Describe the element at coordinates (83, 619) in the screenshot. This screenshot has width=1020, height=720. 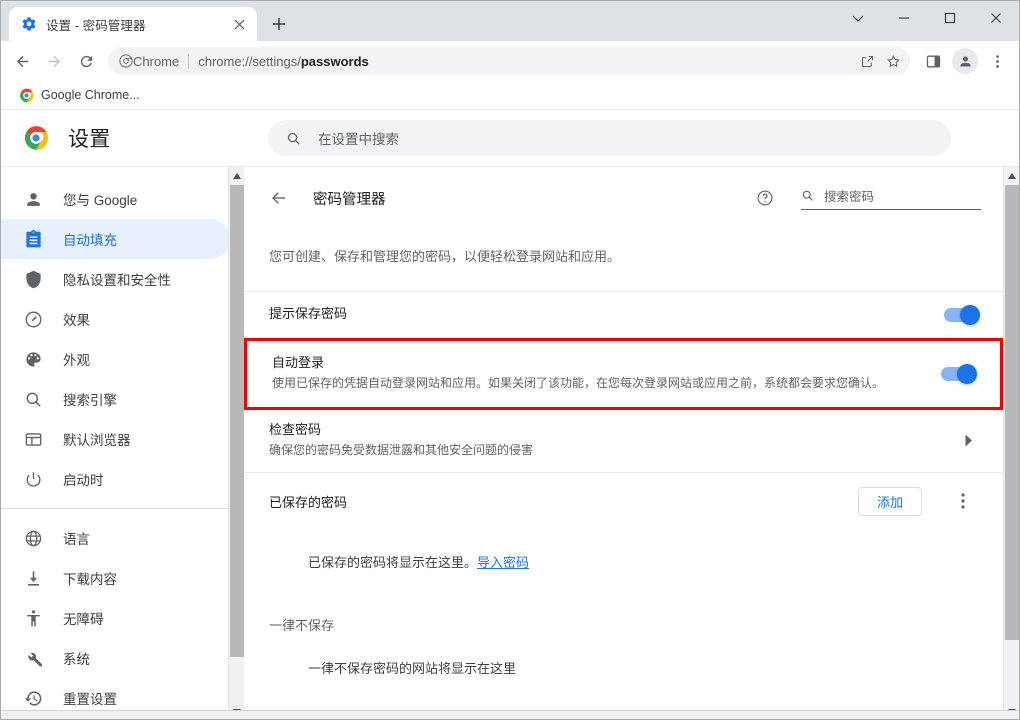
I see `sidebar-label: 无障碍` at that location.